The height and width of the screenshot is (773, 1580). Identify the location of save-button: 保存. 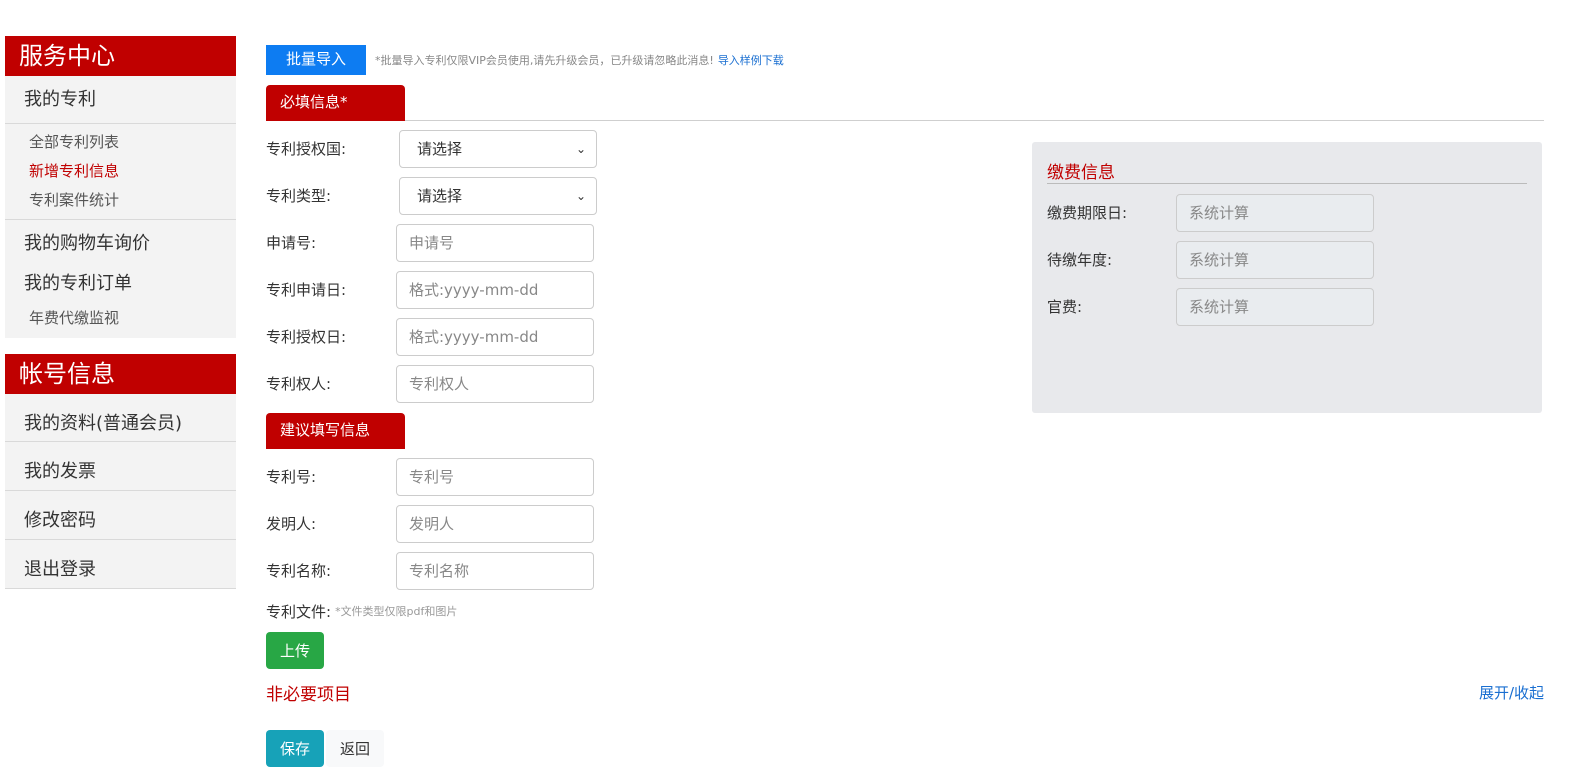
(295, 748).